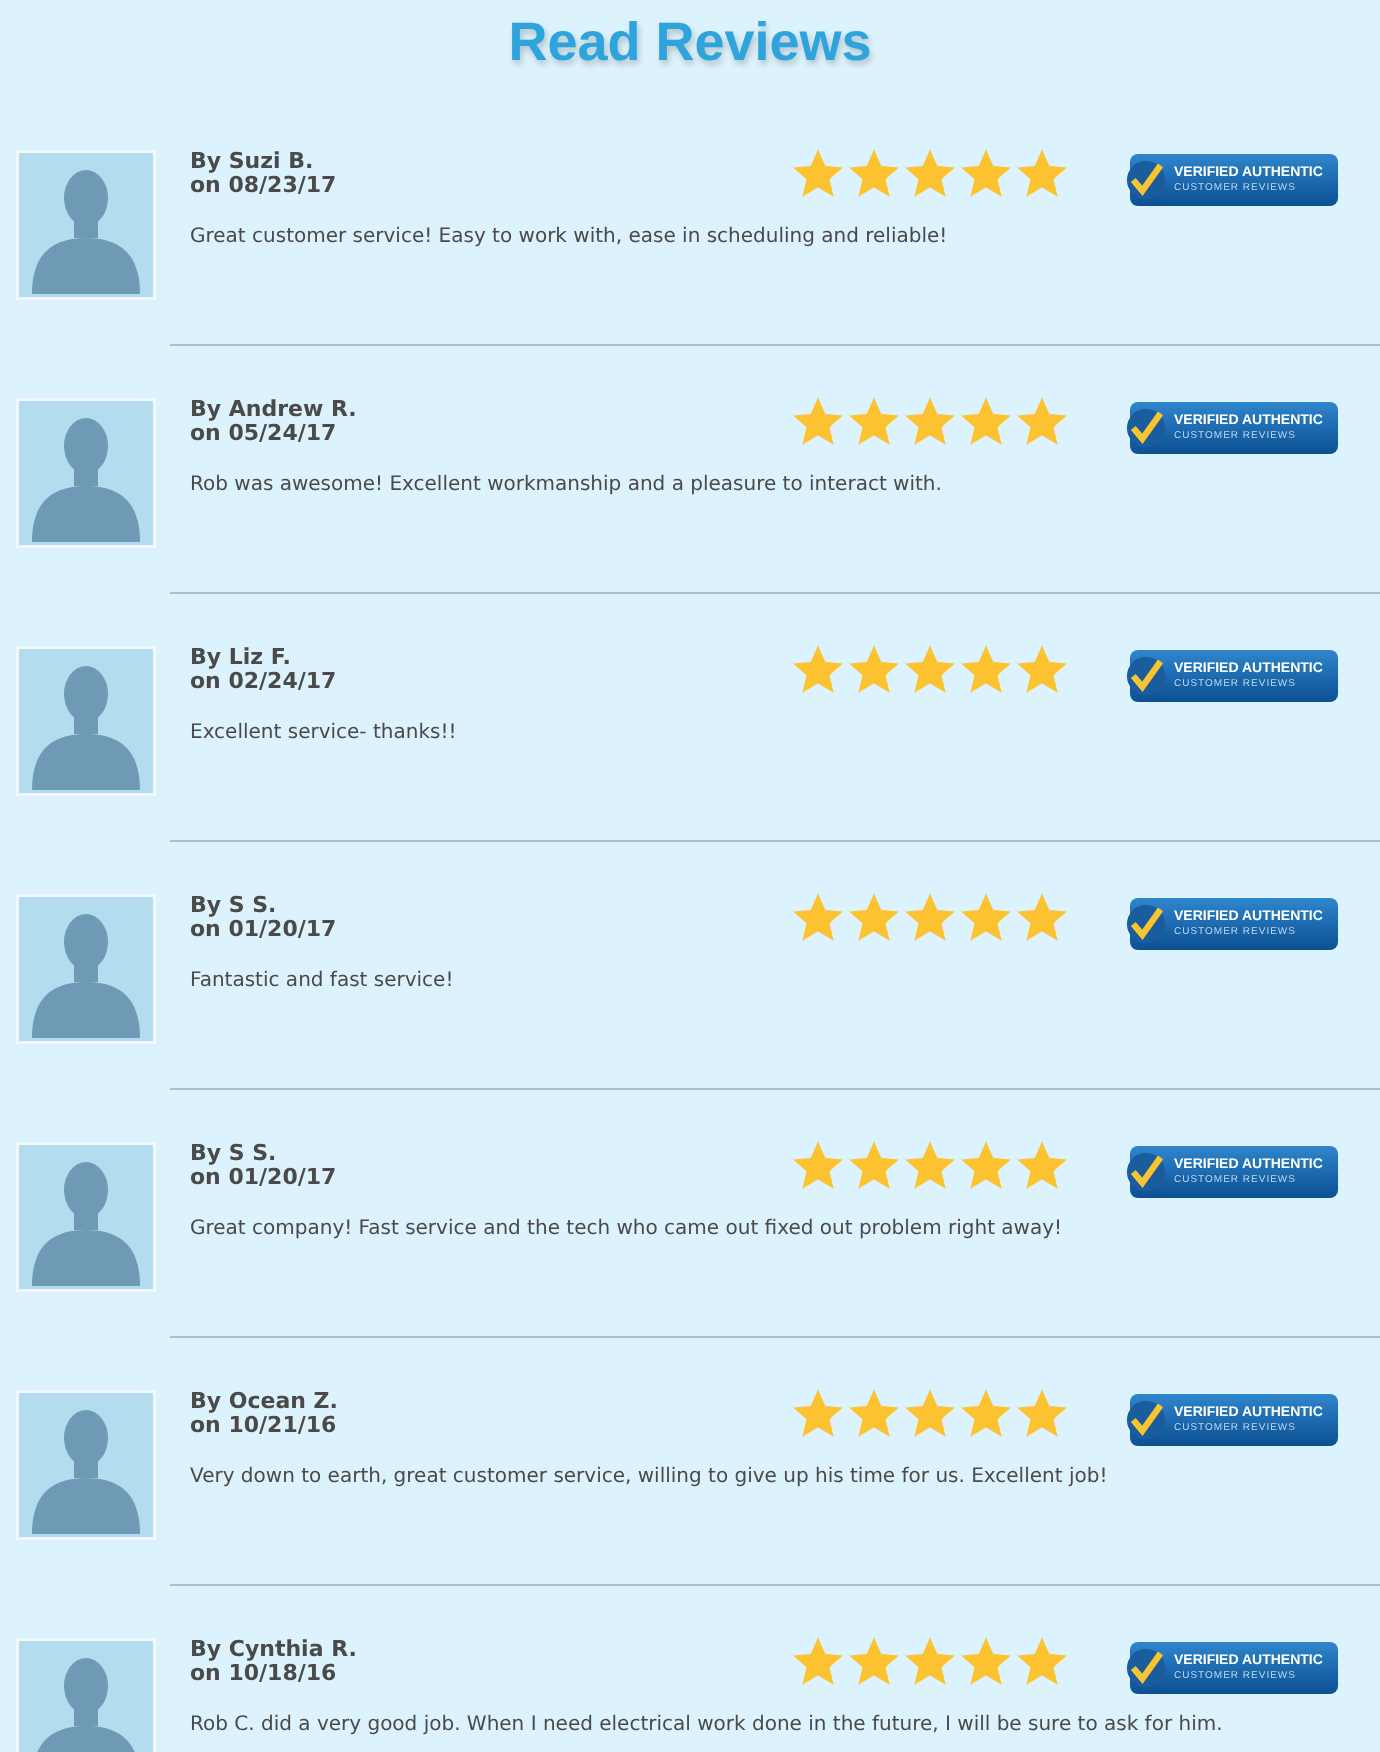 Image resolution: width=1380 pixels, height=1752 pixels. I want to click on review-text: Fantastic and fast service!, so click(323, 981).